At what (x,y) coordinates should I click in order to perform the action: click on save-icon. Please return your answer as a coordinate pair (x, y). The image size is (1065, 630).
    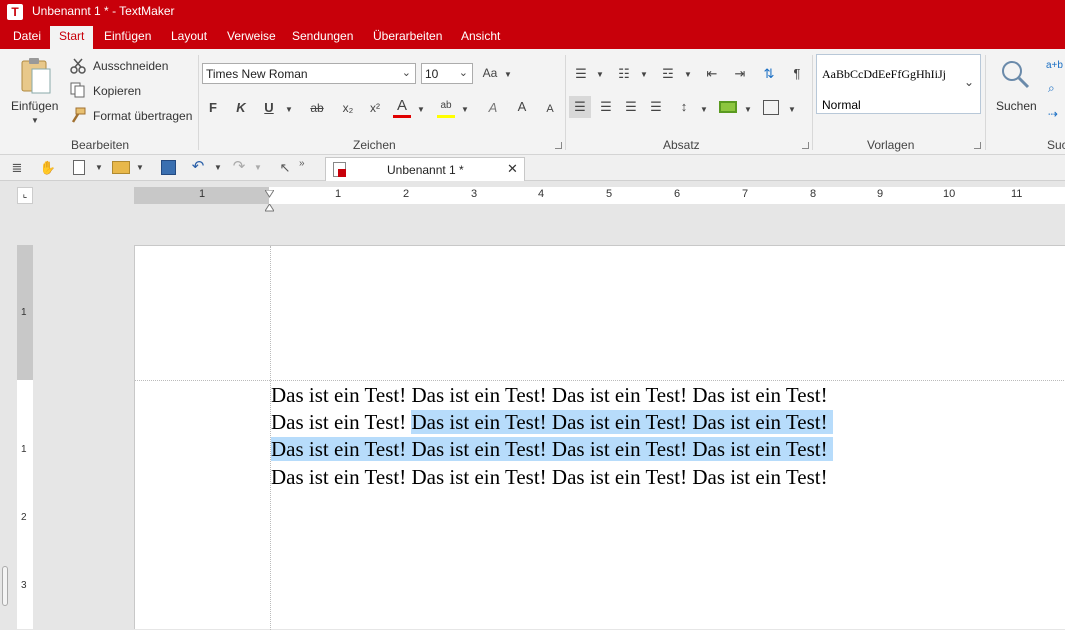
    Looking at the image, I should click on (168, 167).